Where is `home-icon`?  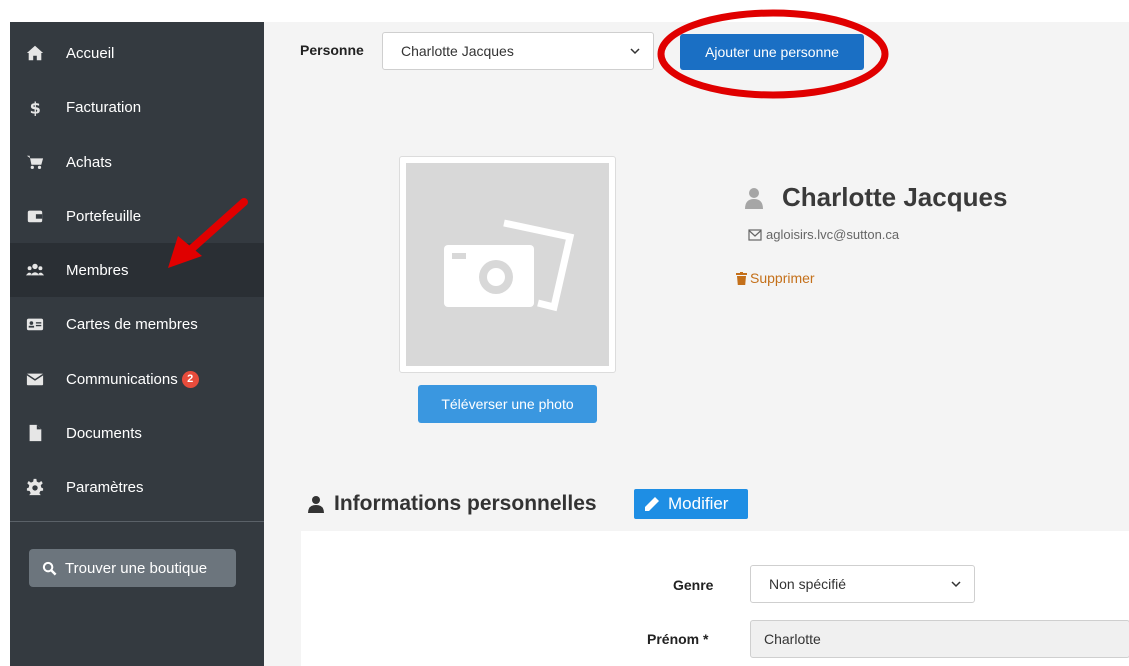
home-icon is located at coordinates (35, 53).